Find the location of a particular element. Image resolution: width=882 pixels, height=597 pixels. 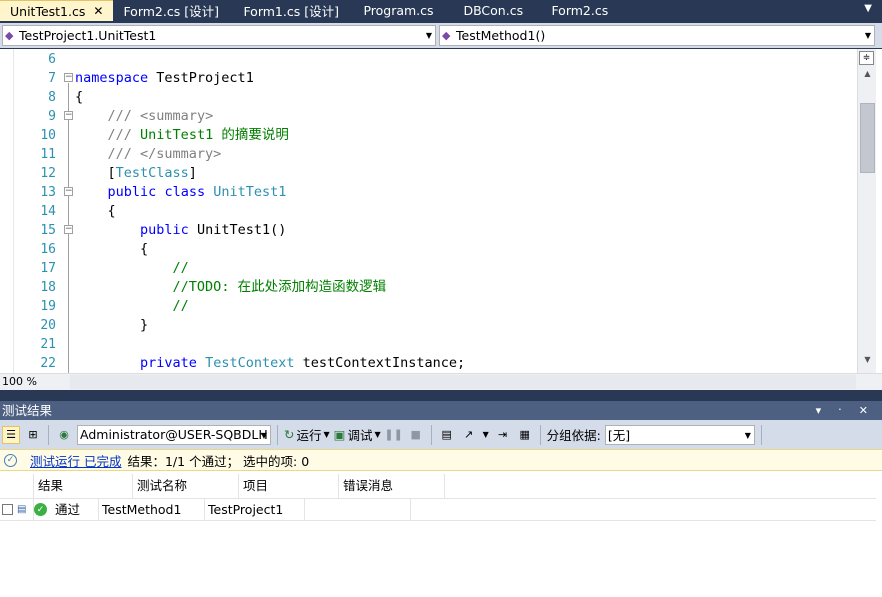

publish-icon: ⇥ is located at coordinates (503, 435).